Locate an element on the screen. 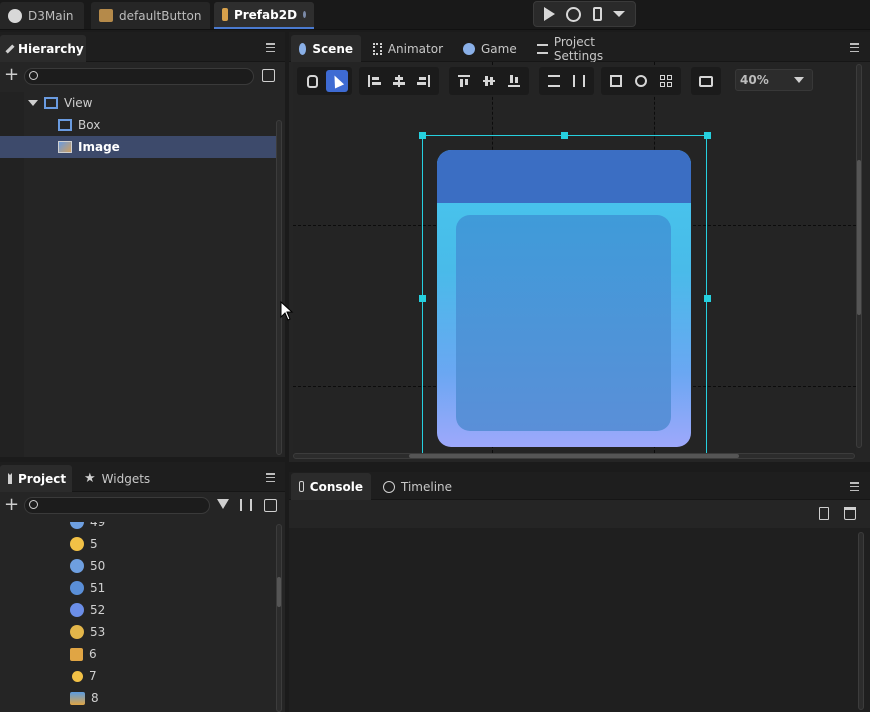 Image resolution: width=870 pixels, height=712 pixels. item-label: 49 is located at coordinates (98, 525).